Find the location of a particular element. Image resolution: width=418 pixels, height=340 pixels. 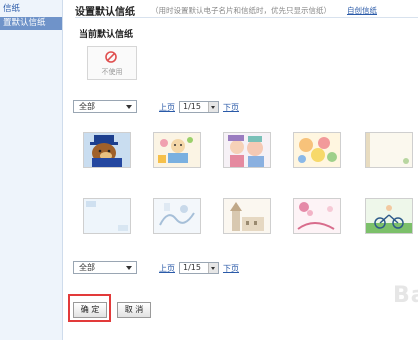

cancel-button: 取 消 is located at coordinates (134, 310).